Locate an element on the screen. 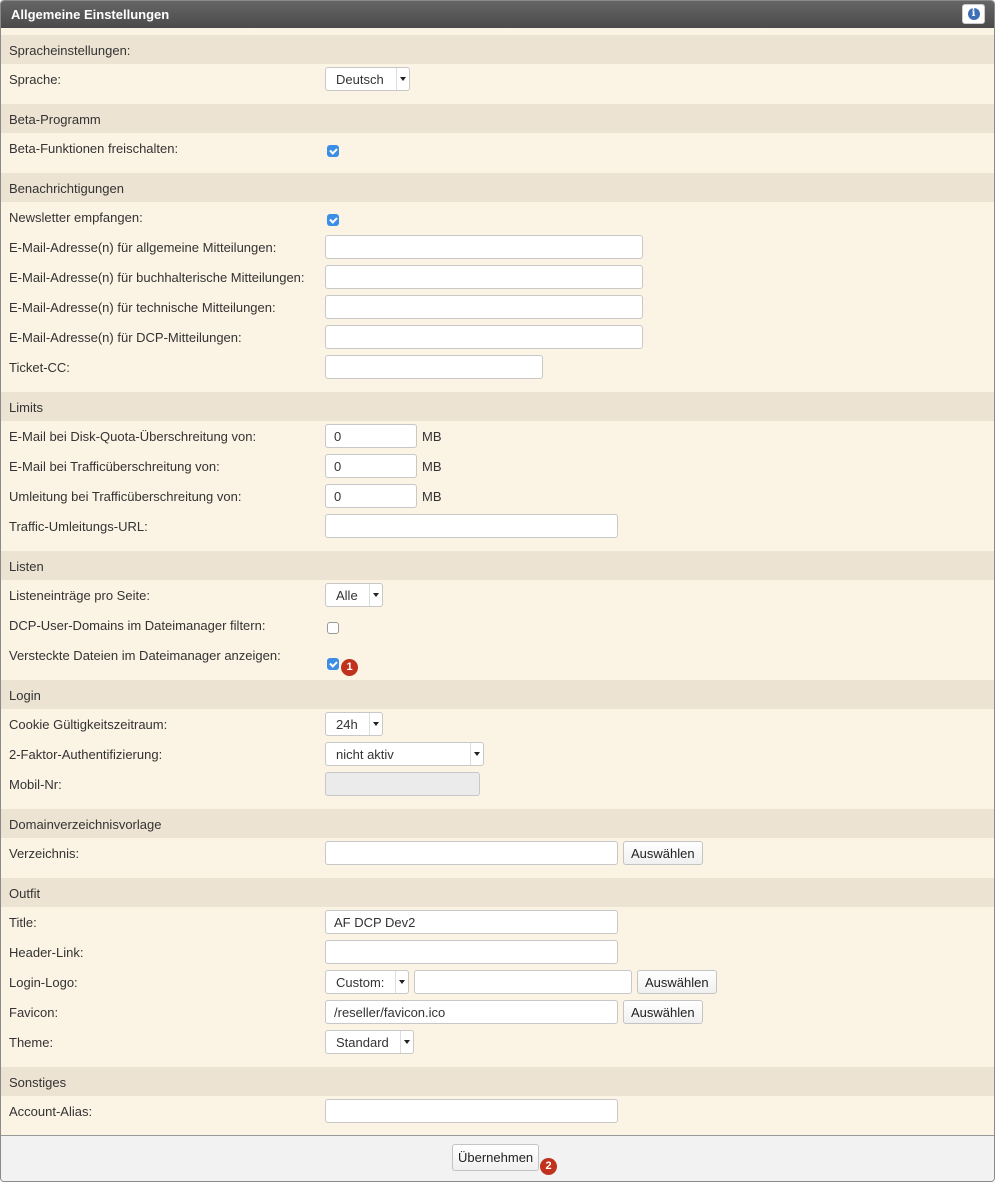  row-header-link: Header-Link: is located at coordinates (497, 952).